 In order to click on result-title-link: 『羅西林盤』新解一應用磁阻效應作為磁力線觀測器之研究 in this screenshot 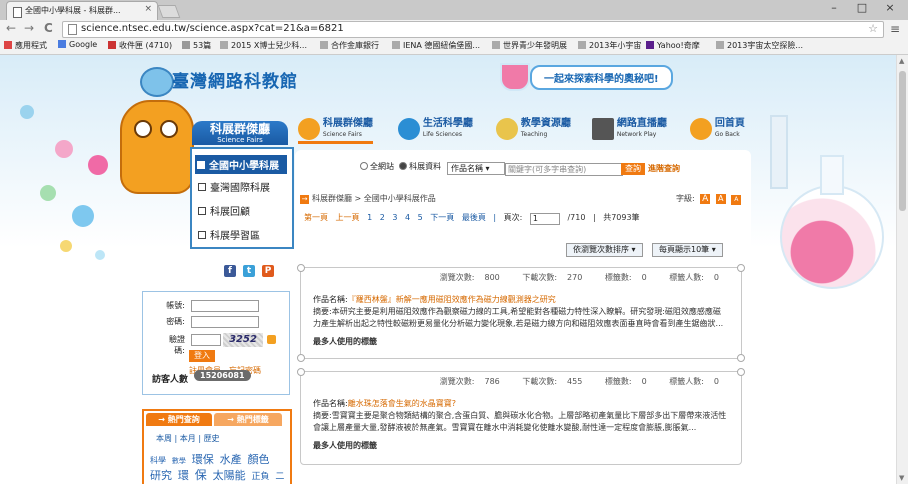, I will do `click(452, 299)`.